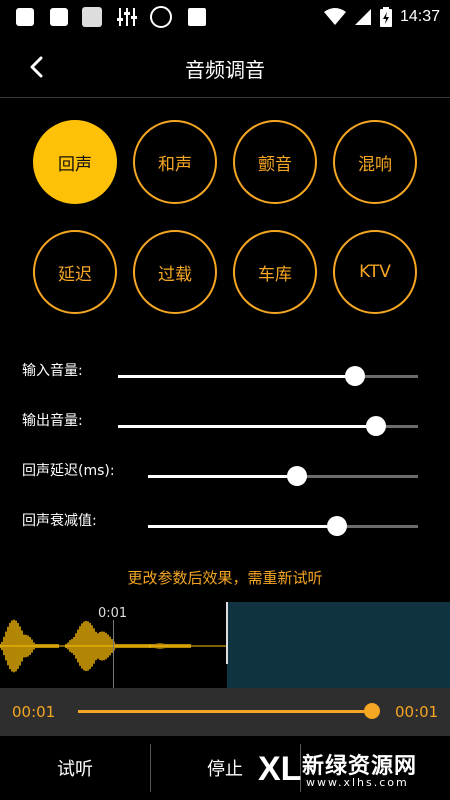  What do you see at coordinates (197, 17) in the screenshot?
I see `square-icon` at bounding box center [197, 17].